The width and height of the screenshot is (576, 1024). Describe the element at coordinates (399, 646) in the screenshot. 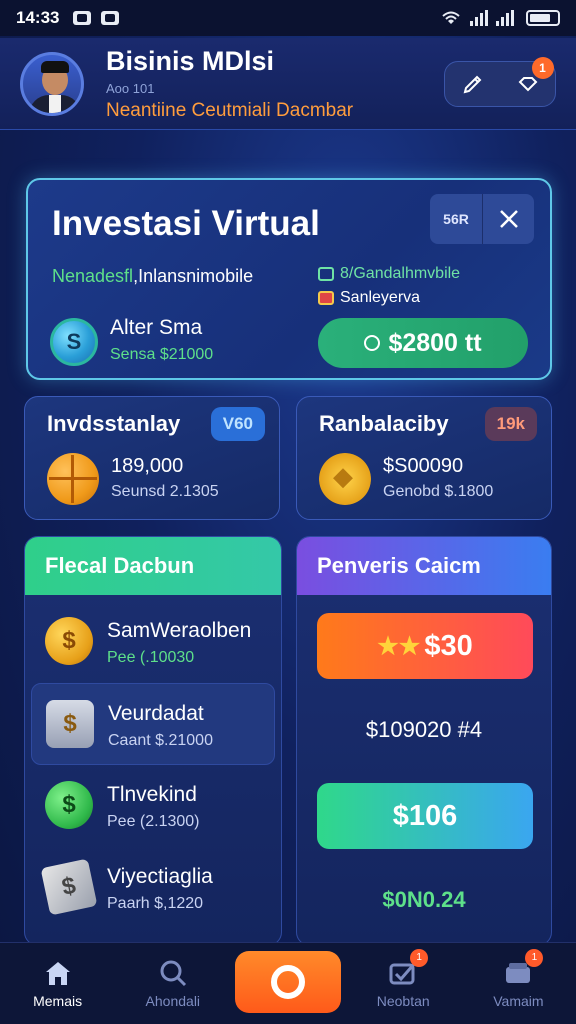

I see `stars-icon: ★★` at that location.